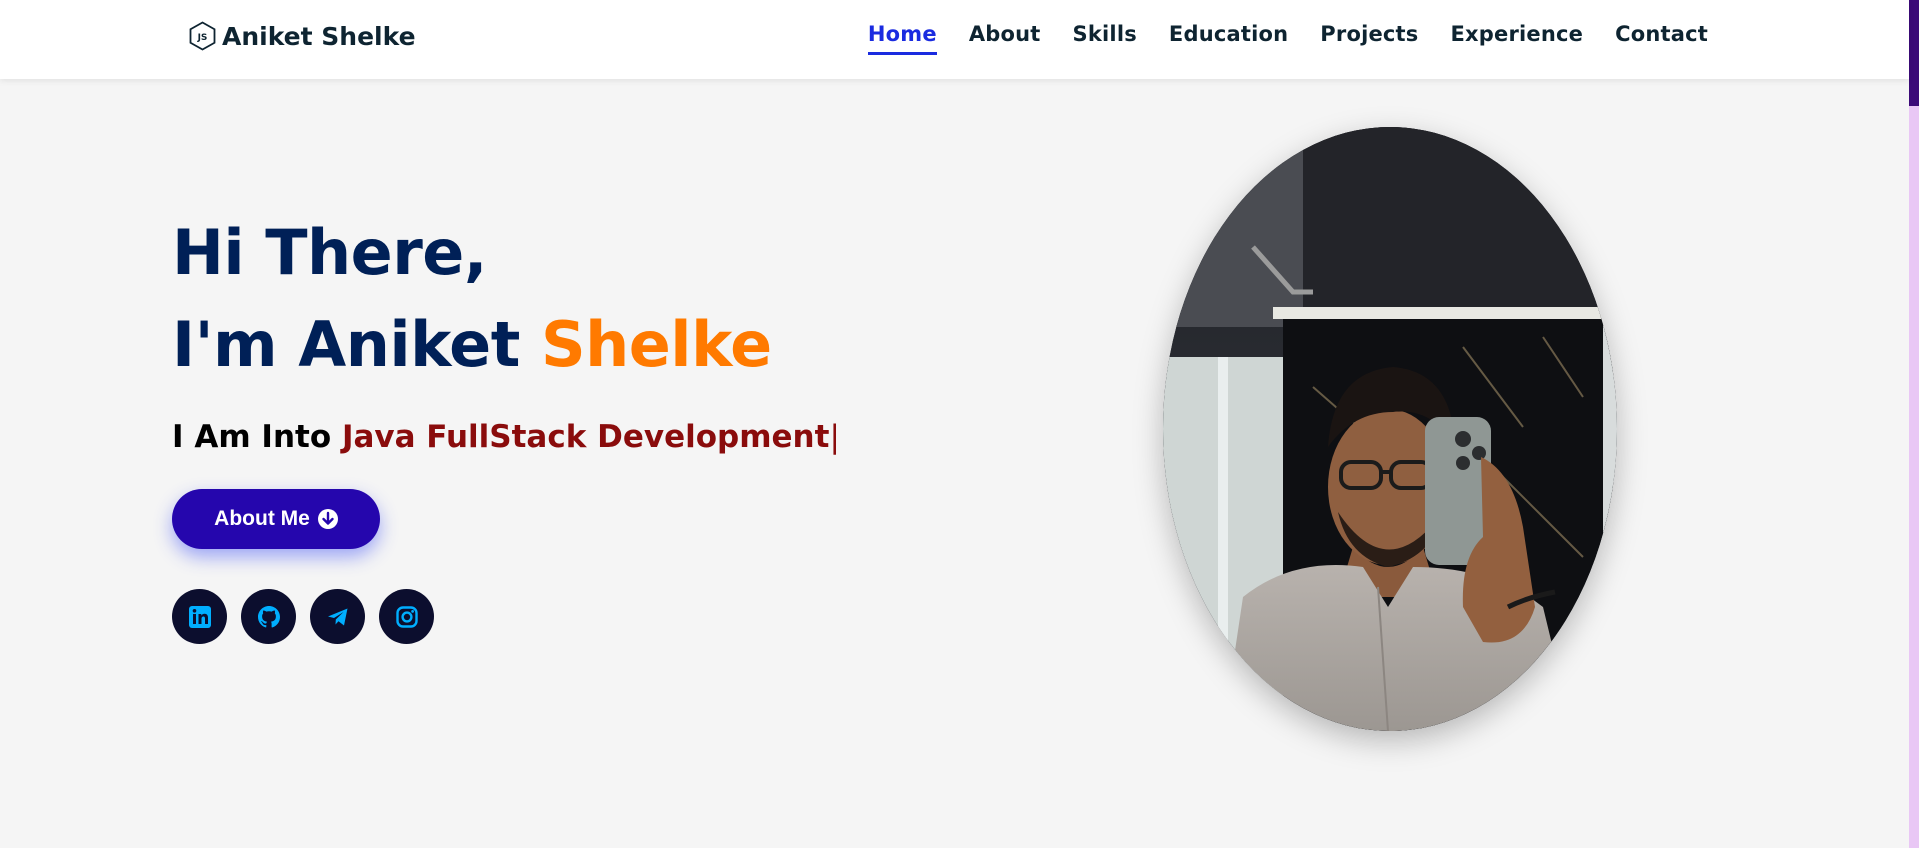 This screenshot has width=1919, height=848. Describe the element at coordinates (346, 344) in the screenshot. I see `name-prefix: I'm Aniket` at that location.